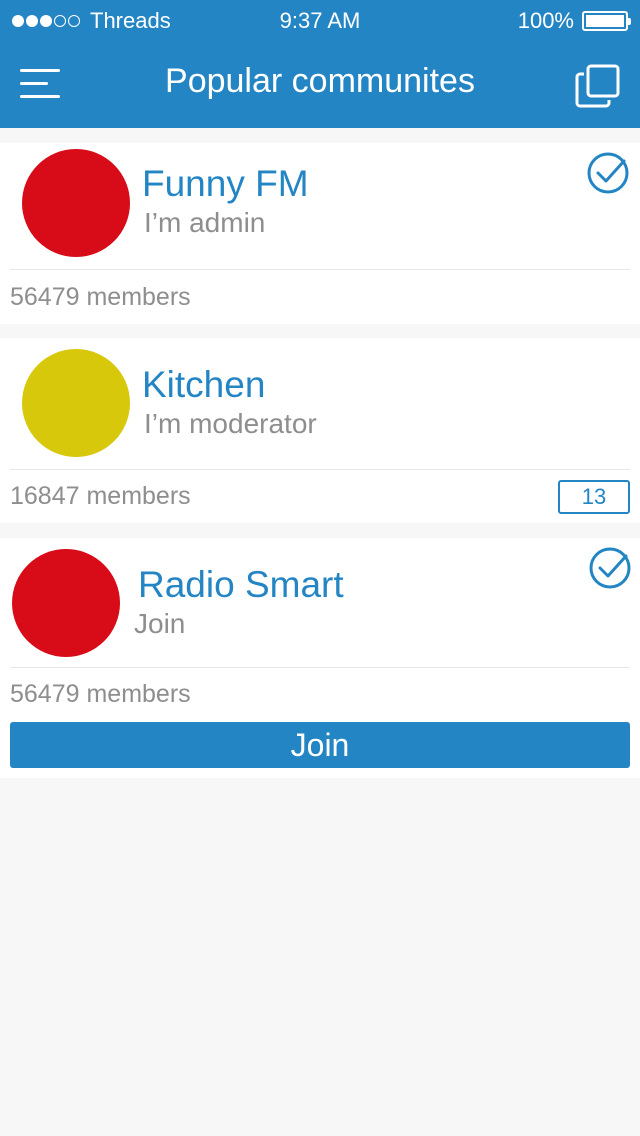  Describe the element at coordinates (100, 496) in the screenshot. I see `member-count: 16847 members` at that location.